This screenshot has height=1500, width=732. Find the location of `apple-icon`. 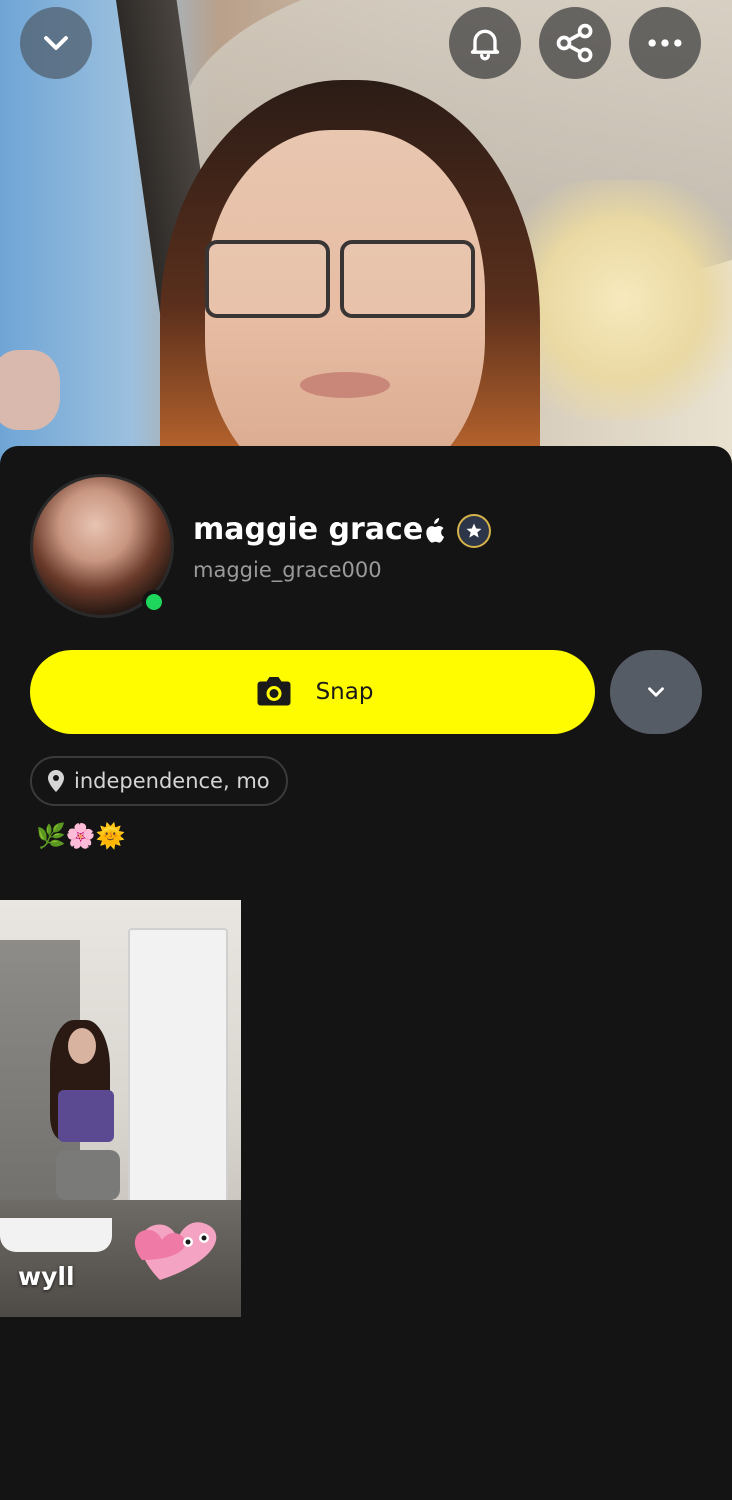

apple-icon is located at coordinates (435, 530).